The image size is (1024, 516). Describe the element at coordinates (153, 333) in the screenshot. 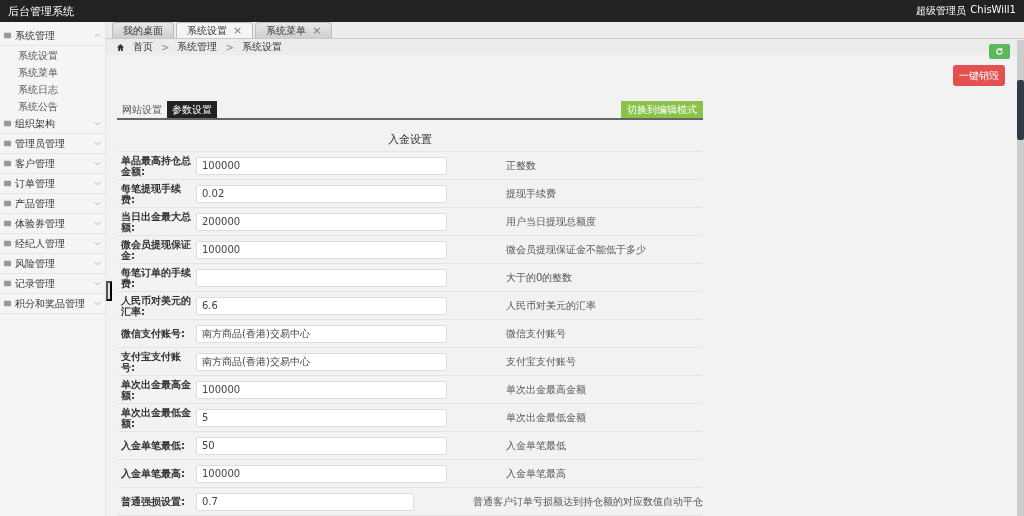

I see `field-label: 微信支付账号:` at that location.